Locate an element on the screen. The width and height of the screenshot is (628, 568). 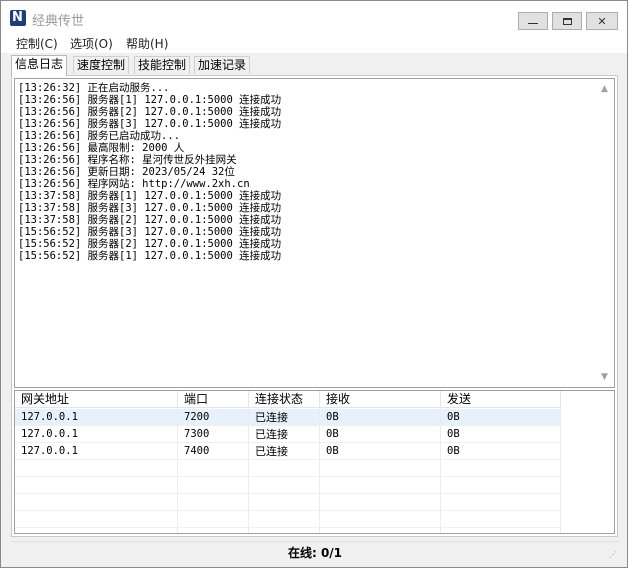
tab-speedup-records: 加速记录 is located at coordinates (222, 65).